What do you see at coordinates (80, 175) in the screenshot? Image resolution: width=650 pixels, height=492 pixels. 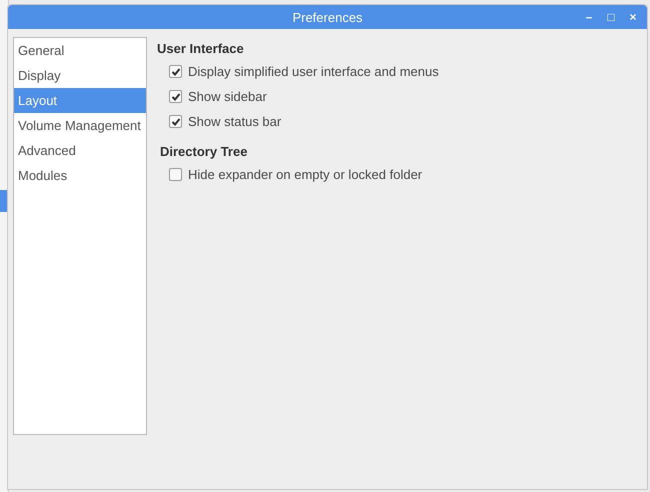 I see `sidebar-item: Modules` at bounding box center [80, 175].